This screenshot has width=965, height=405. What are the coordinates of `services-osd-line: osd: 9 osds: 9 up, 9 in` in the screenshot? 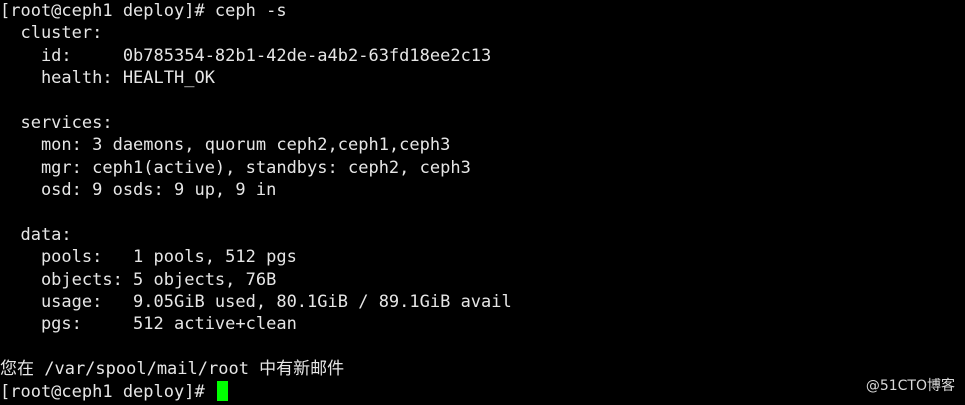 It's located at (138, 190).